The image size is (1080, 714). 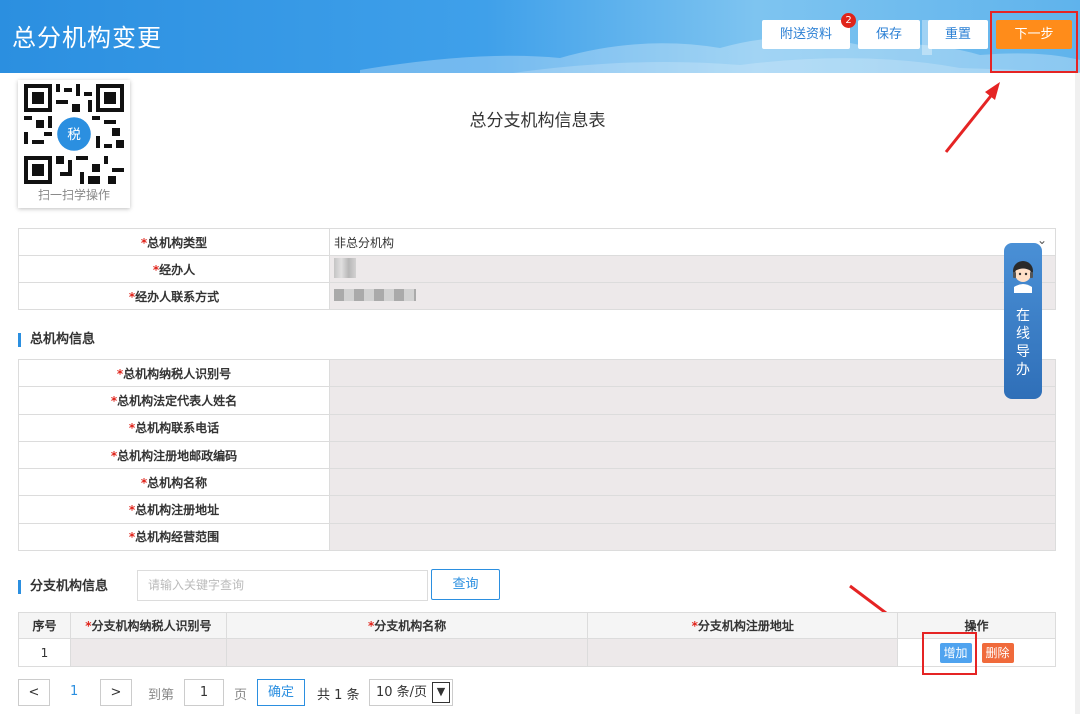 I want to click on table-header-row: 序号 *分支机构纳税人识别号 *分支机构名称 *分支机构注册地址 操作, so click(x=537, y=625).